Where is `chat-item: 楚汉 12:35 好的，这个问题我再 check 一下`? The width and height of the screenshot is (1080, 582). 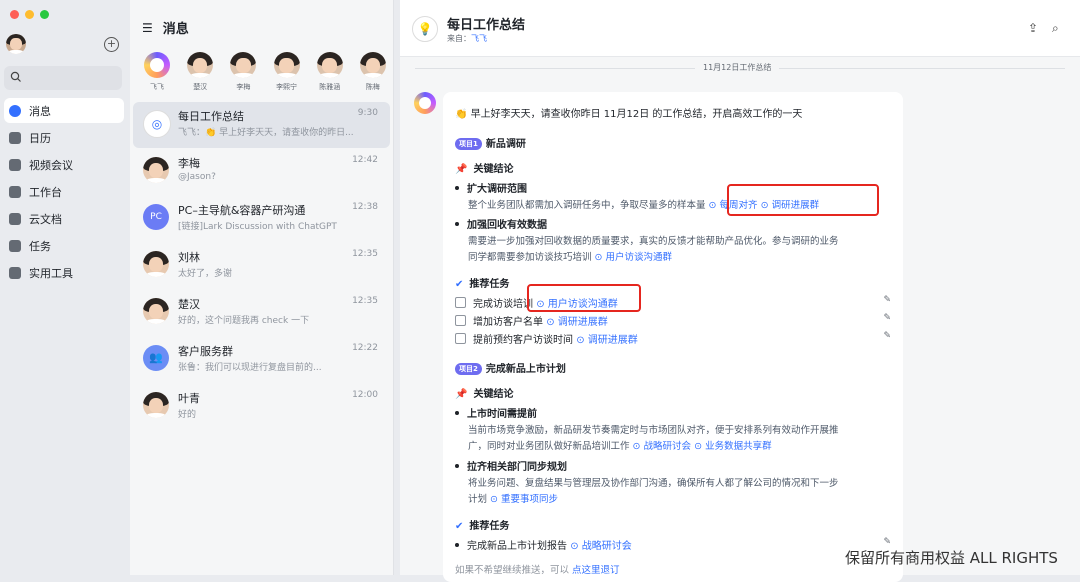 chat-item: 楚汉 12:35 好的，这个问题我再 check 一下 is located at coordinates (261, 313).